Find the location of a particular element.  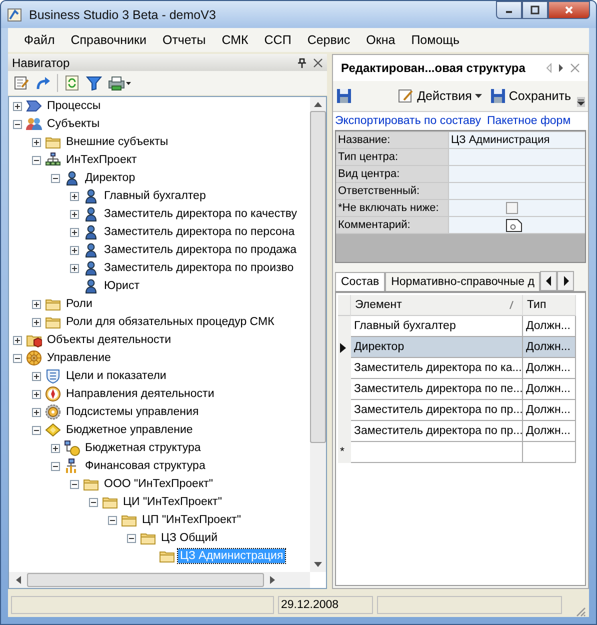

menu-item: СМК is located at coordinates (235, 40).